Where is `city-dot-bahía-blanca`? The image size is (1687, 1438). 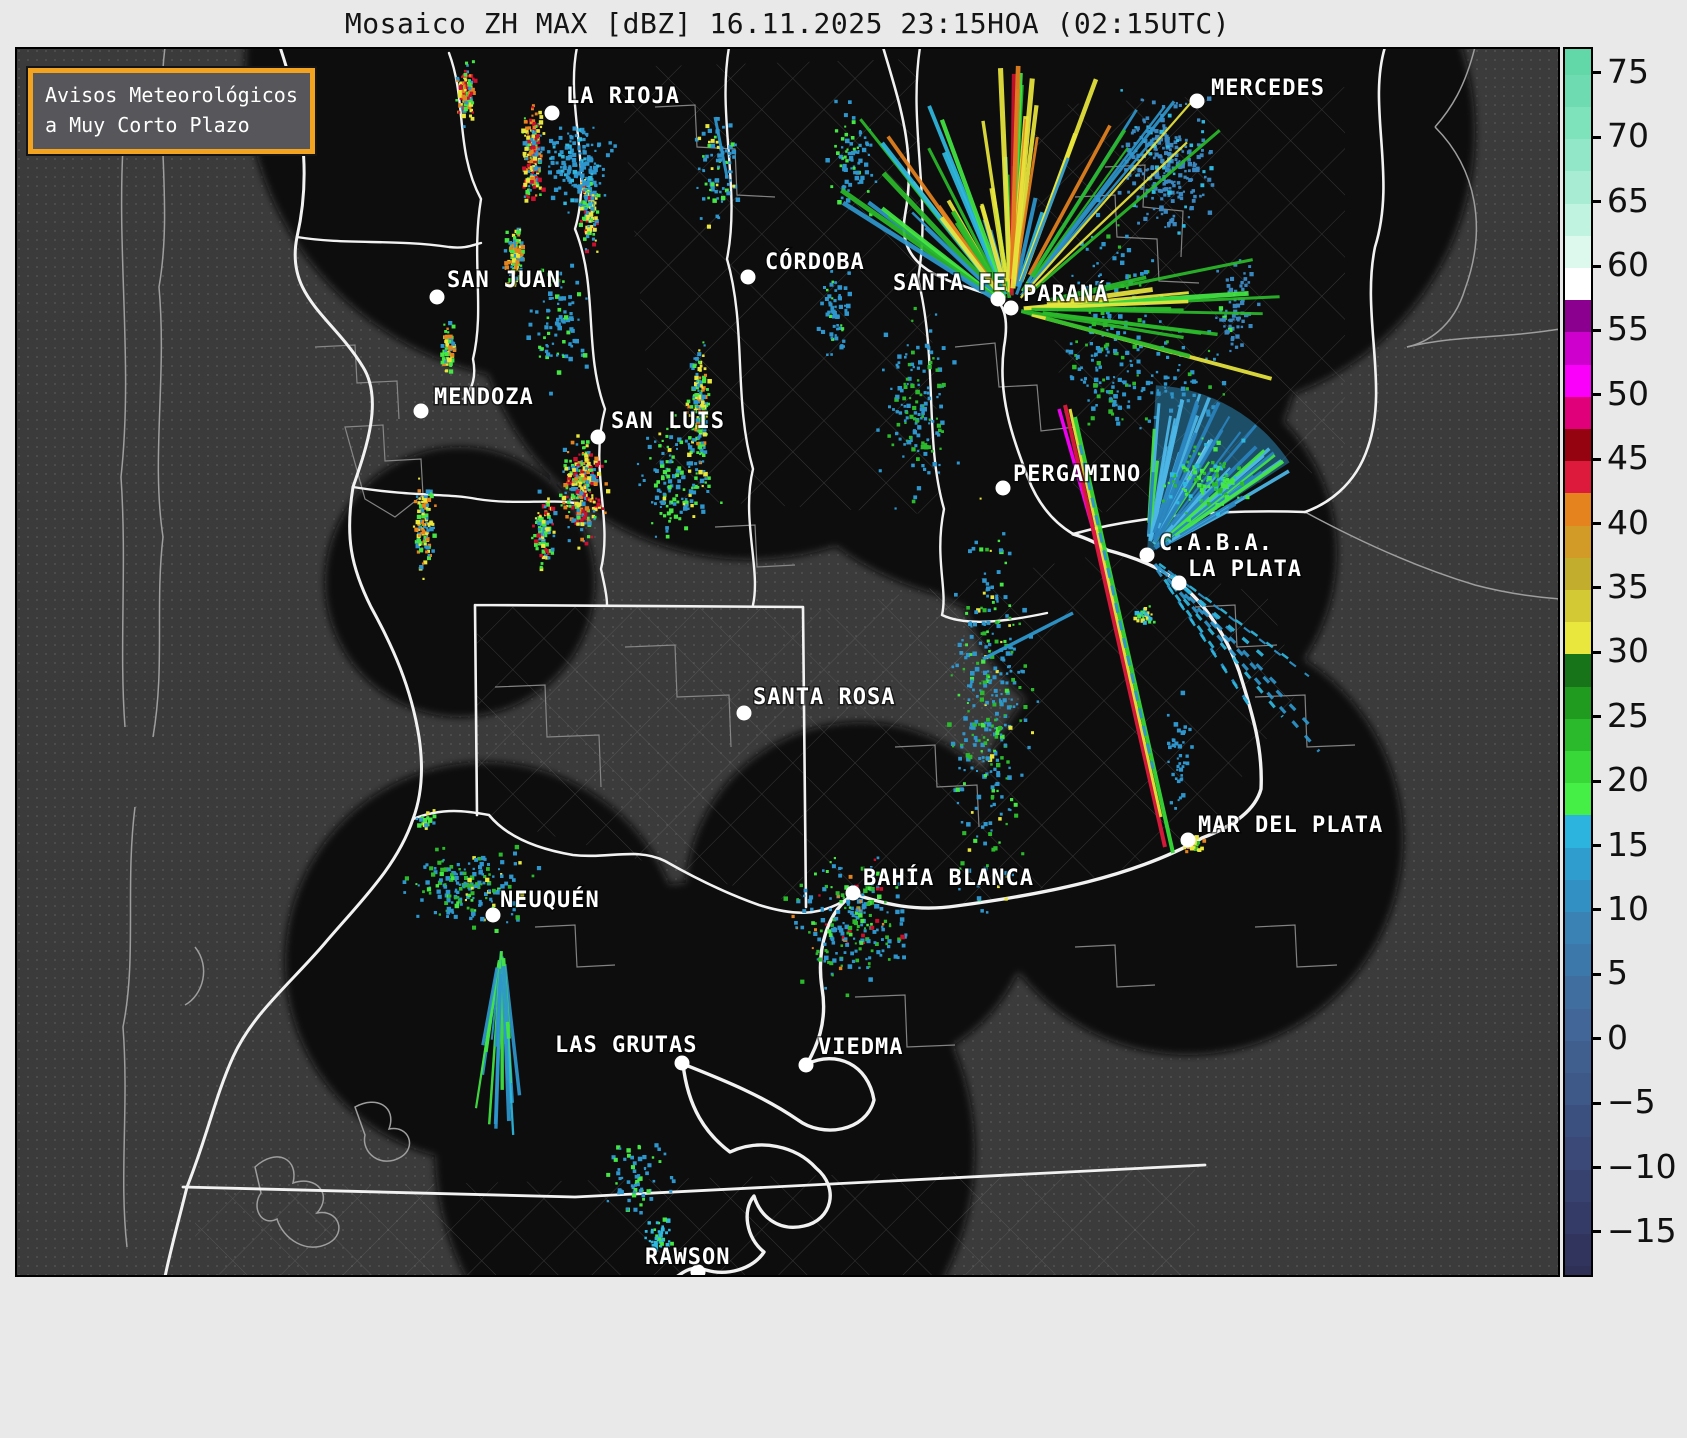
city-dot-bahía-blanca is located at coordinates (853, 893).